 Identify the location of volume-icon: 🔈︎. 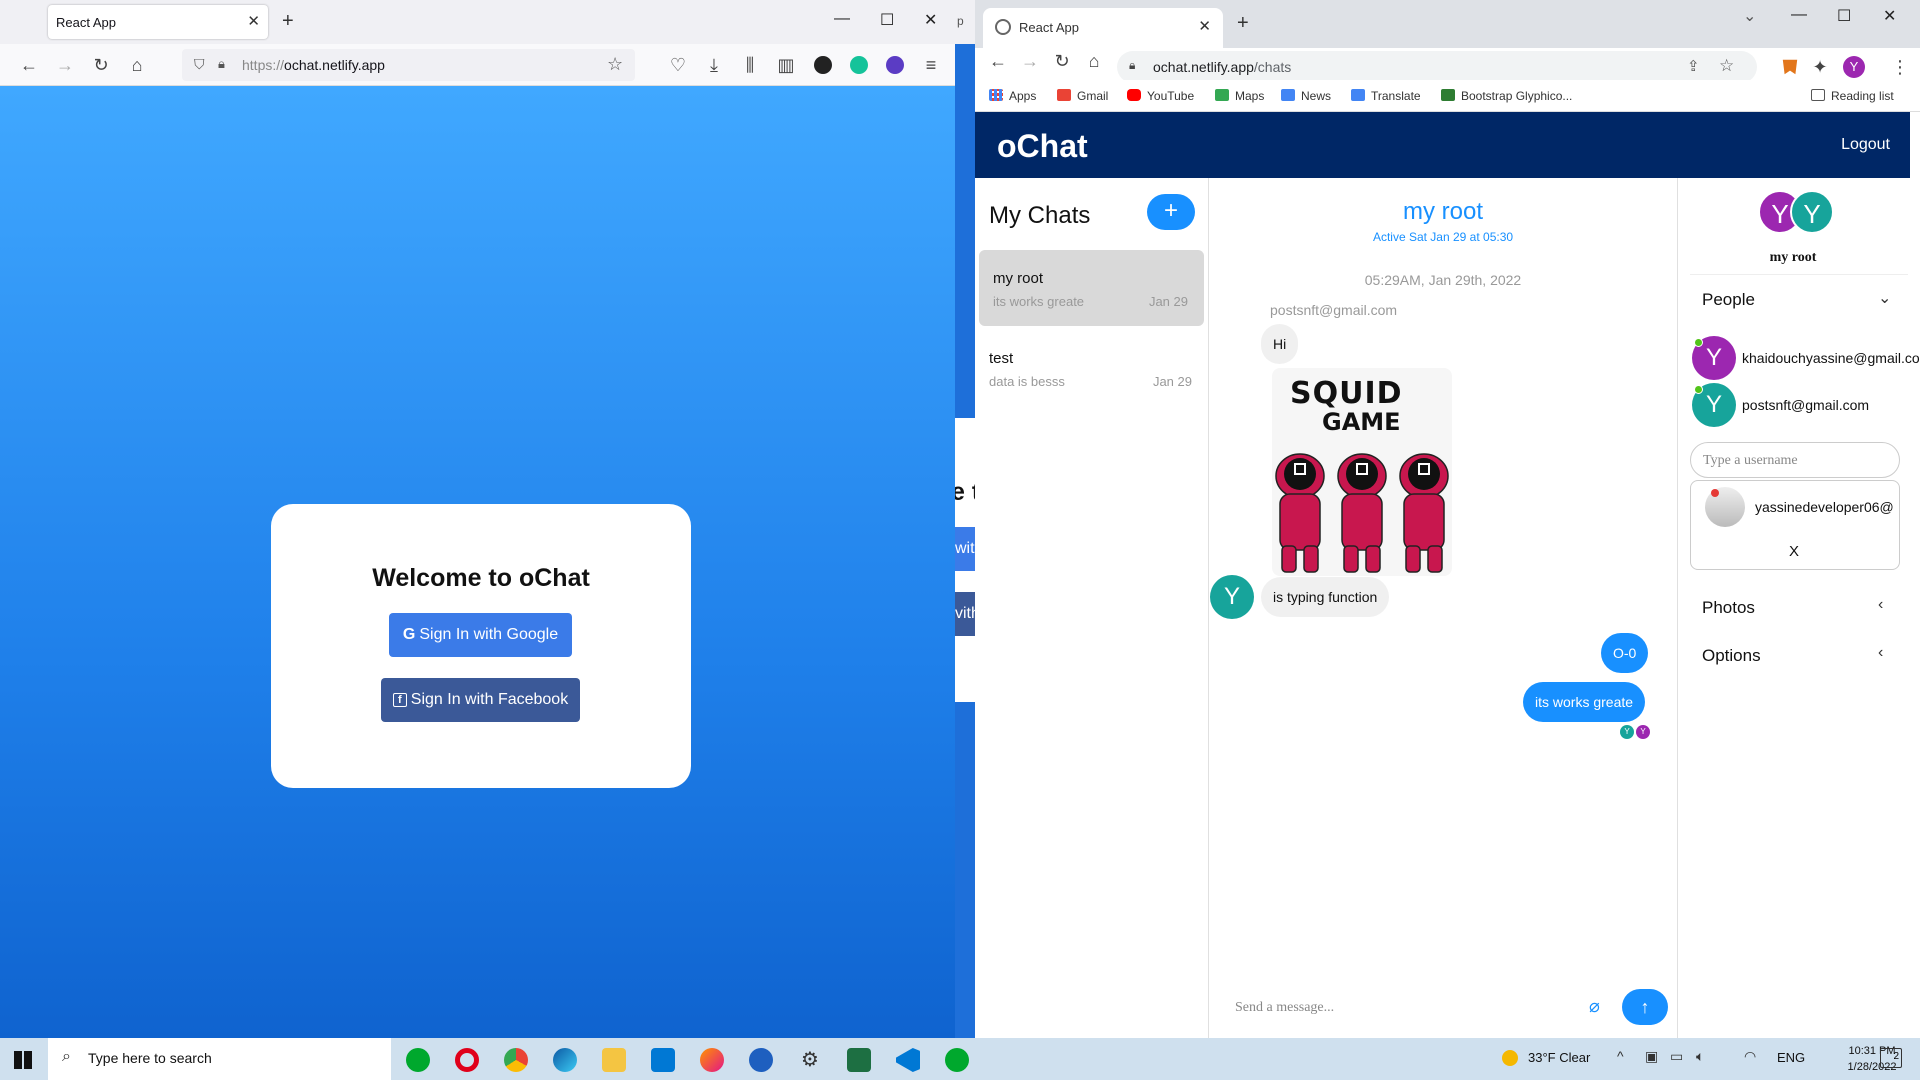
(1700, 1056).